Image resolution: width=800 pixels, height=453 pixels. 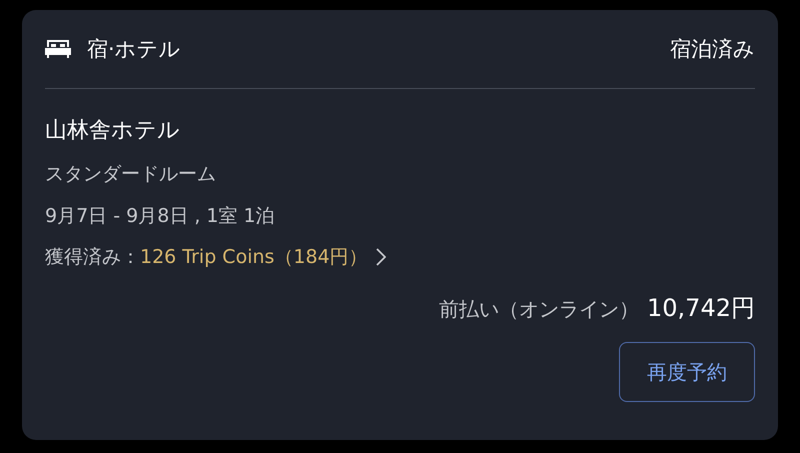 What do you see at coordinates (58, 49) in the screenshot?
I see `bed-icon` at bounding box center [58, 49].